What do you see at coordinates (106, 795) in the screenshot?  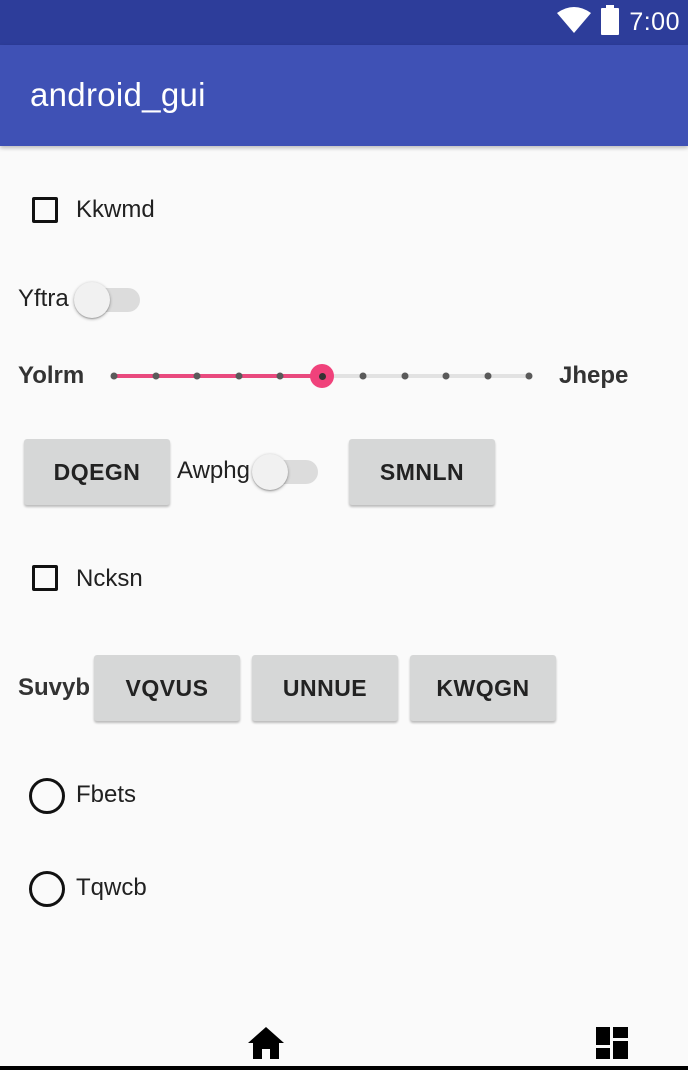 I see `radio-fbets-label: Fbets` at bounding box center [106, 795].